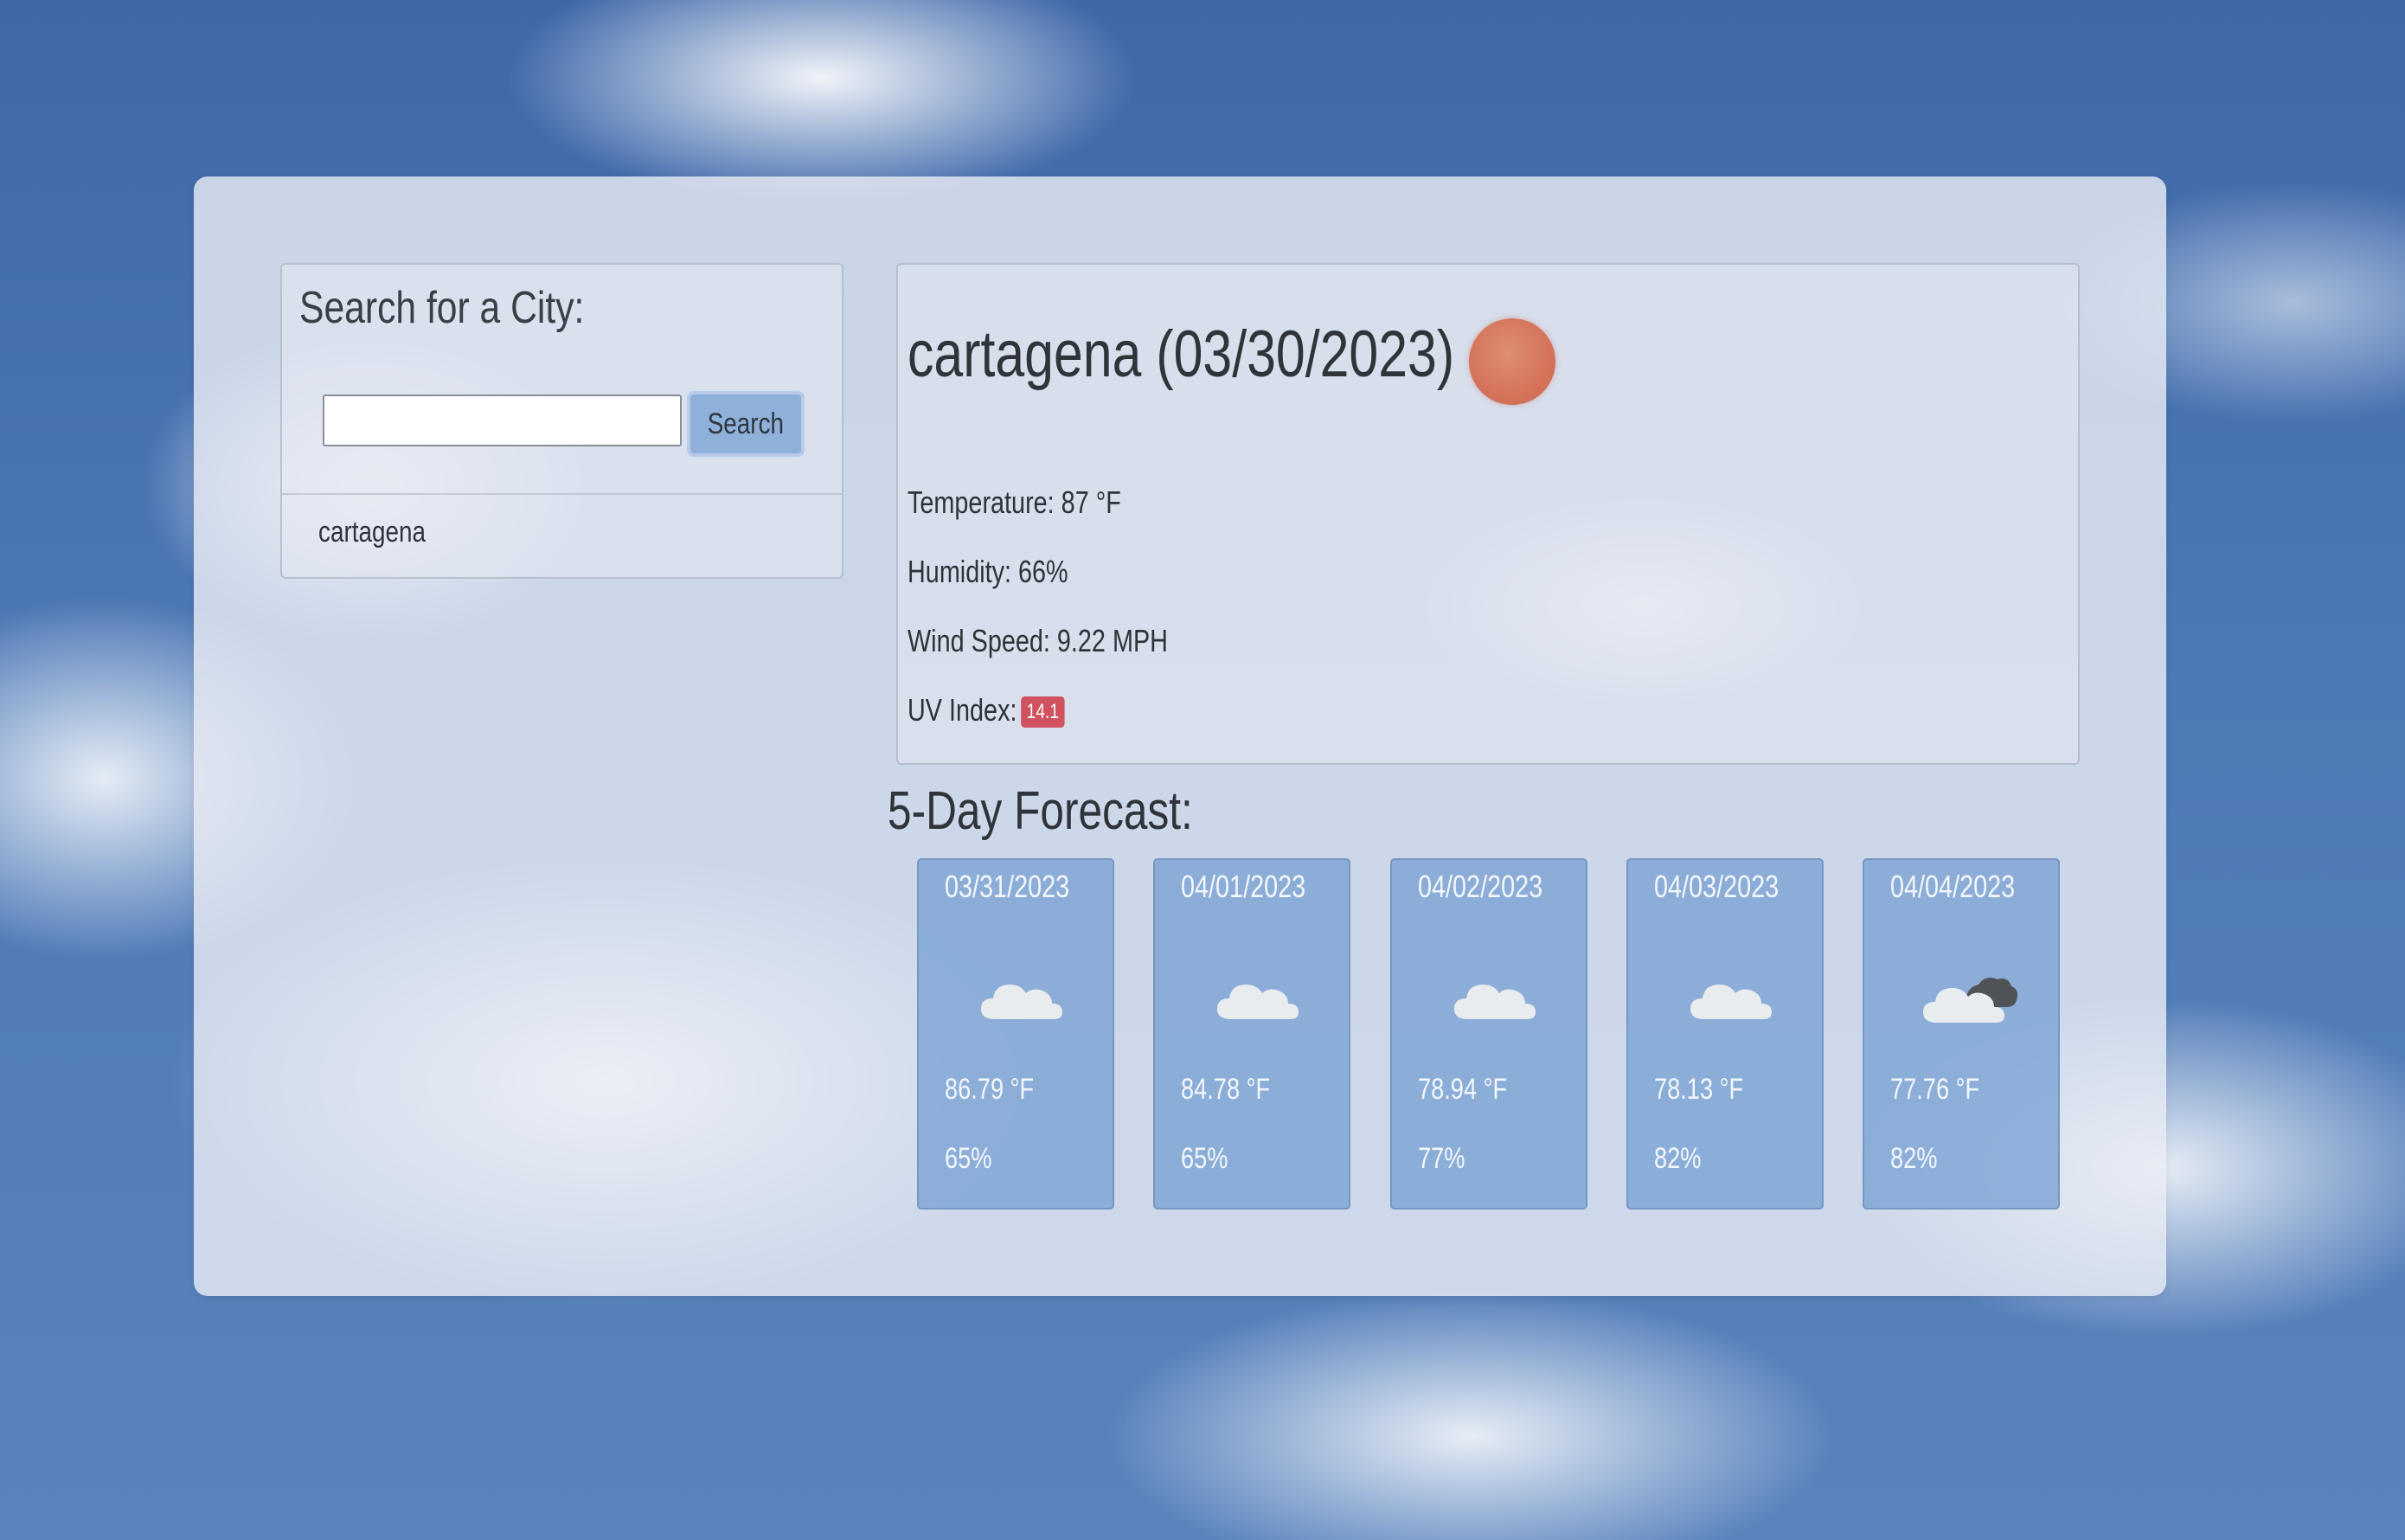  Describe the element at coordinates (1007, 887) in the screenshot. I see `forecast-date: 03/31/2023` at that location.